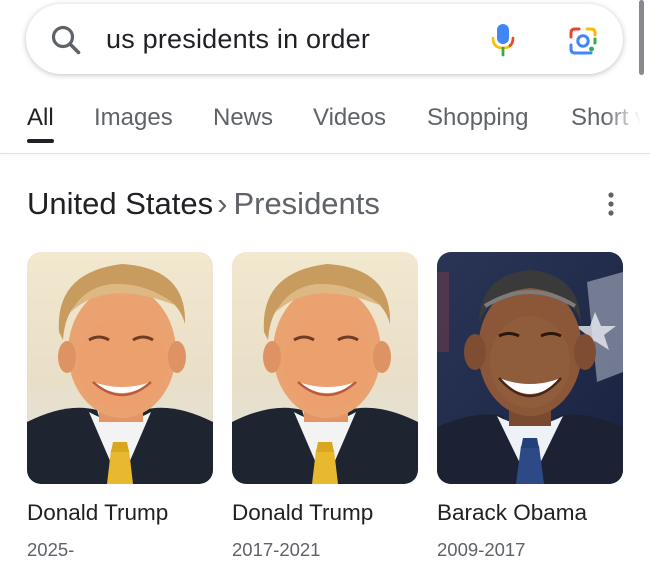 The image size is (650, 569). What do you see at coordinates (276, 549) in the screenshot?
I see `president-years: 2017-2021` at bounding box center [276, 549].